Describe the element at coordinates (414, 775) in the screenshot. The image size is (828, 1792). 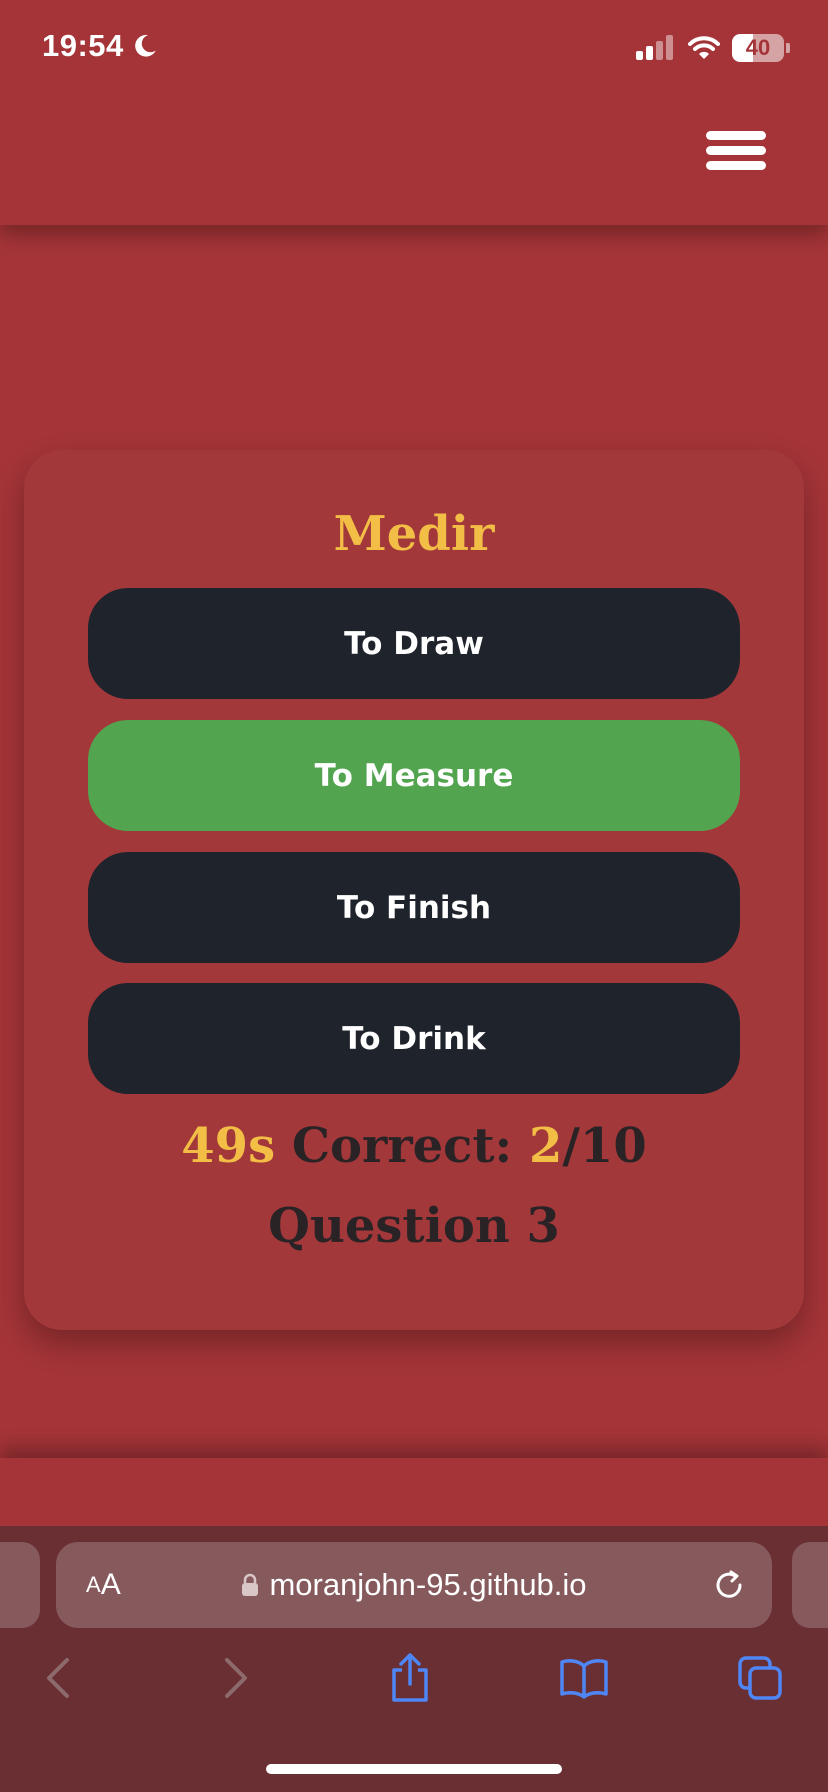
I see `answer-button-2-correct: To Measure` at that location.